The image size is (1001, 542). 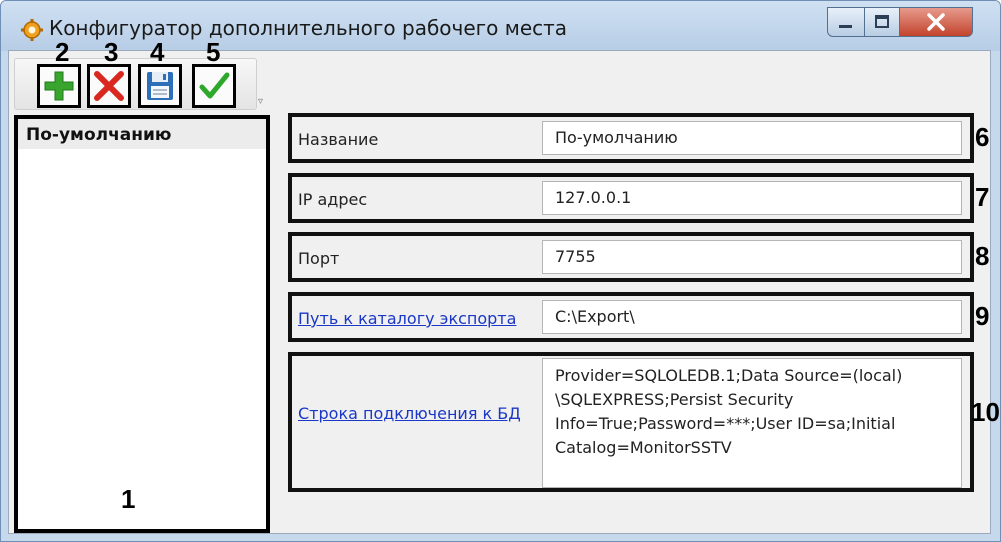 What do you see at coordinates (142, 134) in the screenshot?
I see `list-item: По-умолчанию` at bounding box center [142, 134].